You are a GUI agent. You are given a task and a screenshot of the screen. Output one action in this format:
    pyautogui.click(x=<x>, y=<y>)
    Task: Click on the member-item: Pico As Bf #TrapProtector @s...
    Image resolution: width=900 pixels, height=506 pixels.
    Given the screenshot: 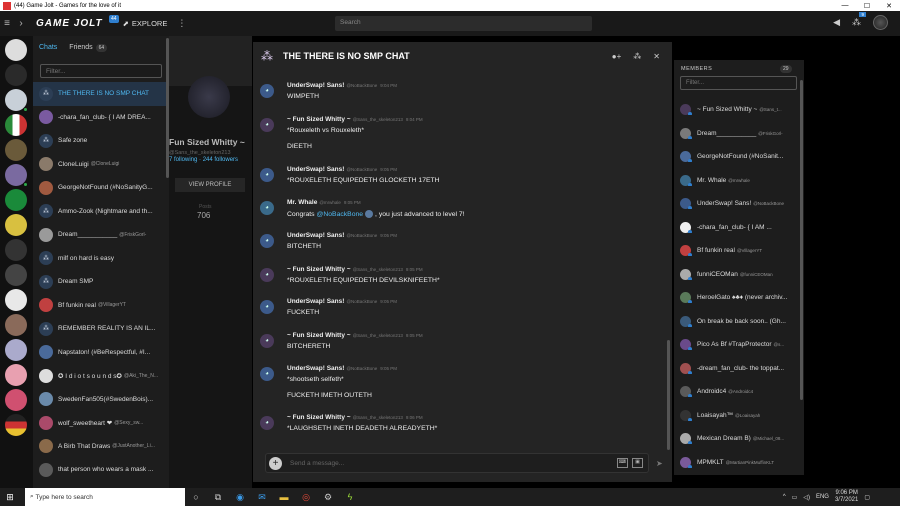 What is the action you would take?
    pyautogui.click(x=739, y=344)
    